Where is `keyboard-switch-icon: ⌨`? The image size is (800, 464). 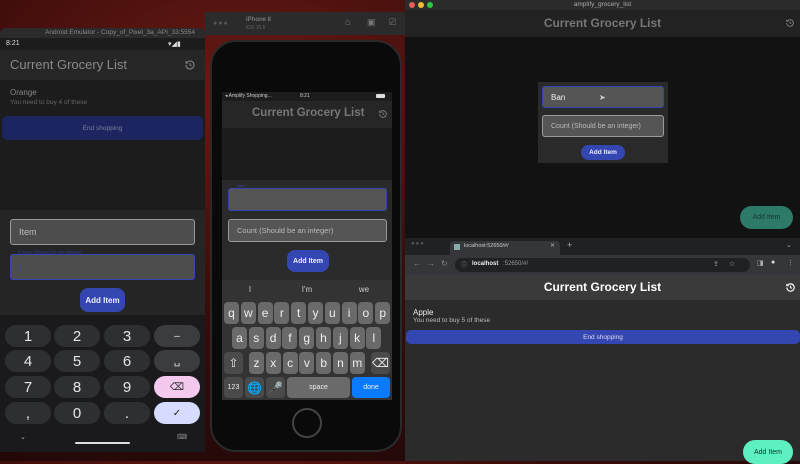 keyboard-switch-icon: ⌨ is located at coordinates (182, 437).